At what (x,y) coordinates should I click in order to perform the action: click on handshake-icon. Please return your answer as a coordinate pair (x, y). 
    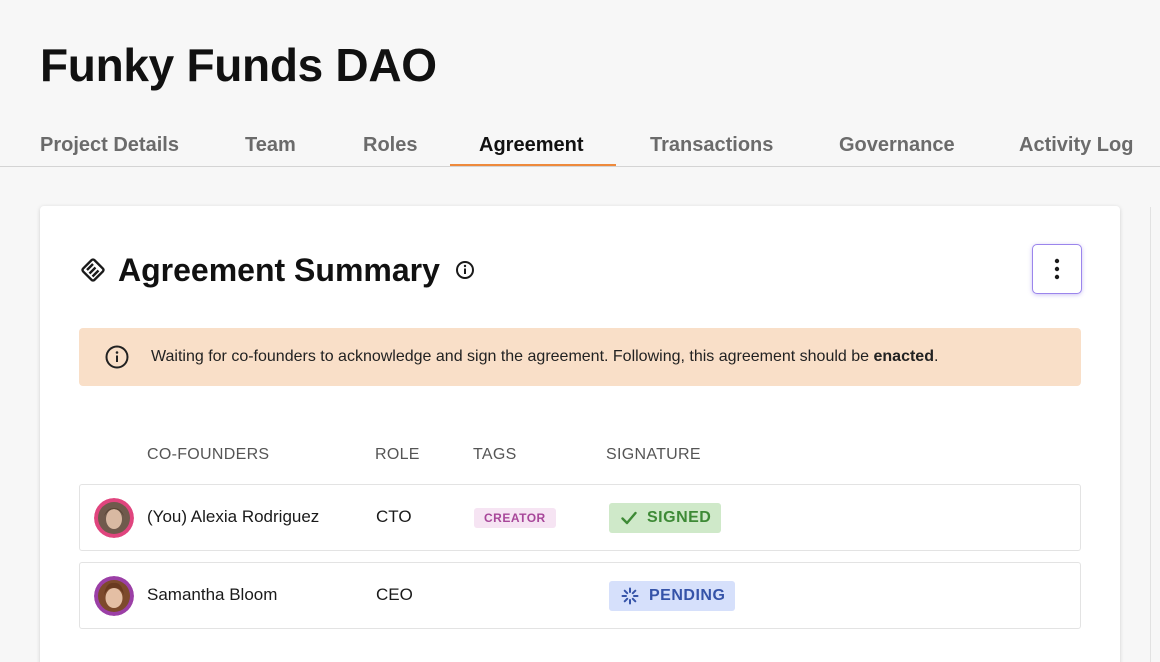
    Looking at the image, I should click on (93, 270).